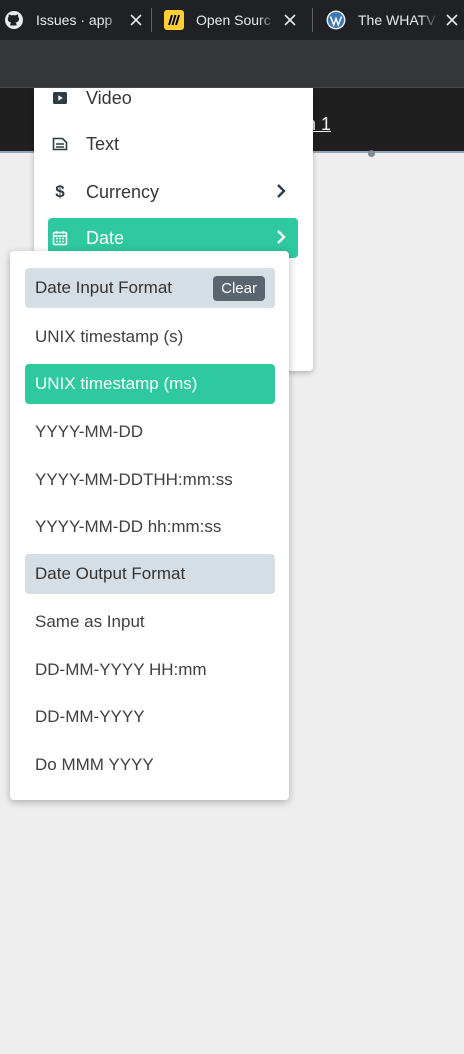  Describe the element at coordinates (150, 384) in the screenshot. I see `input-format-option-selected: UNIX timestamp (ms)` at that location.